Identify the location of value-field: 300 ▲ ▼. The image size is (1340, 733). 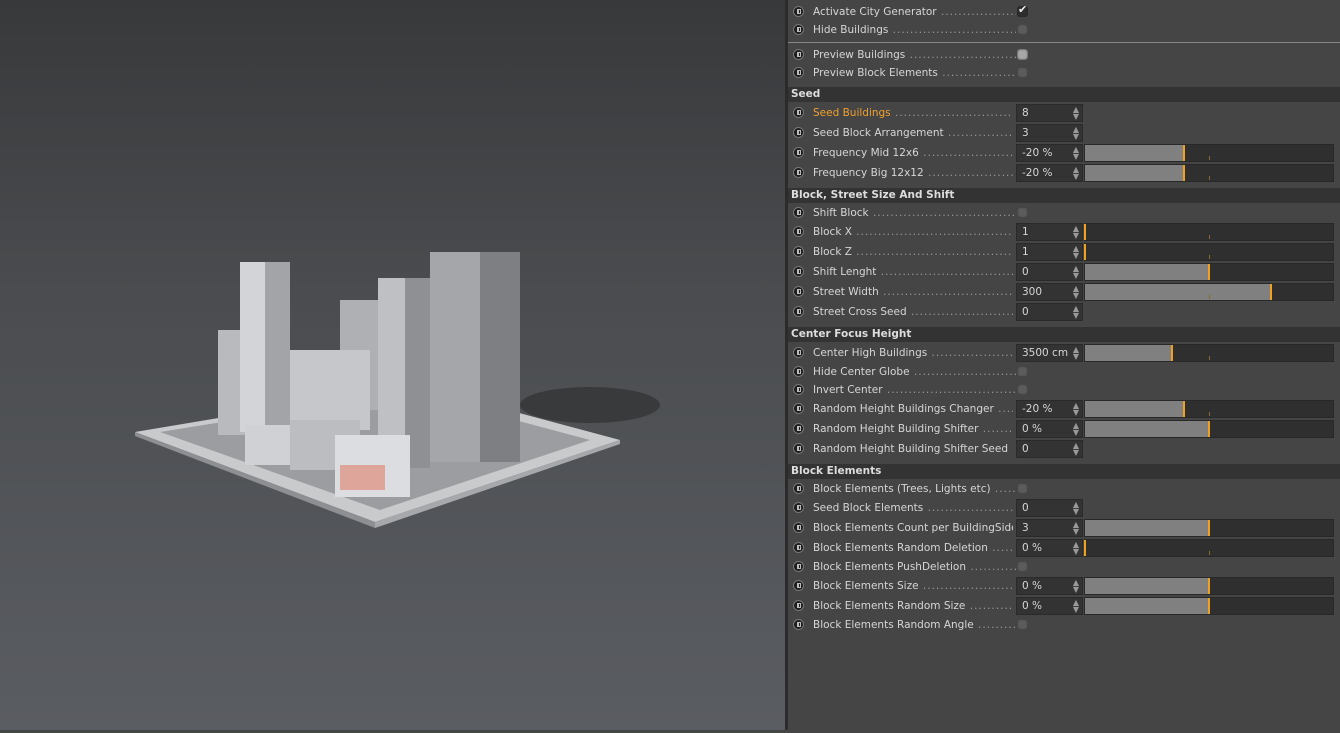
(1049, 292).